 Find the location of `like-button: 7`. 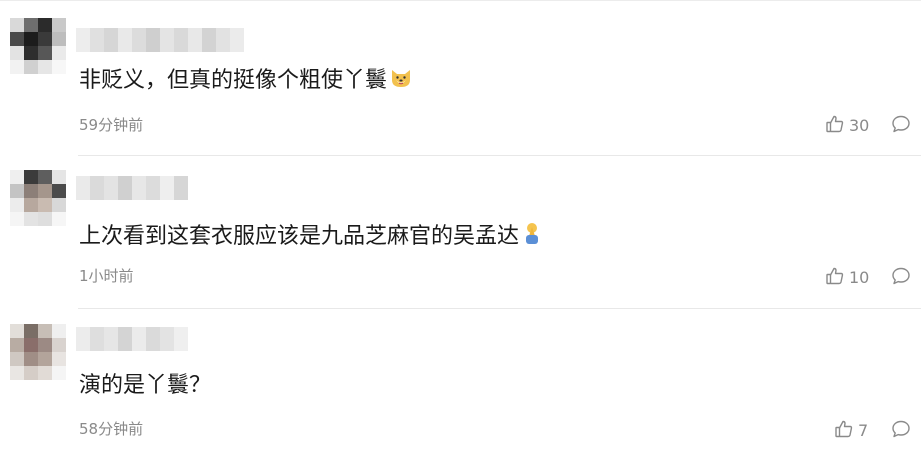

like-button: 7 is located at coordinates (851, 431).